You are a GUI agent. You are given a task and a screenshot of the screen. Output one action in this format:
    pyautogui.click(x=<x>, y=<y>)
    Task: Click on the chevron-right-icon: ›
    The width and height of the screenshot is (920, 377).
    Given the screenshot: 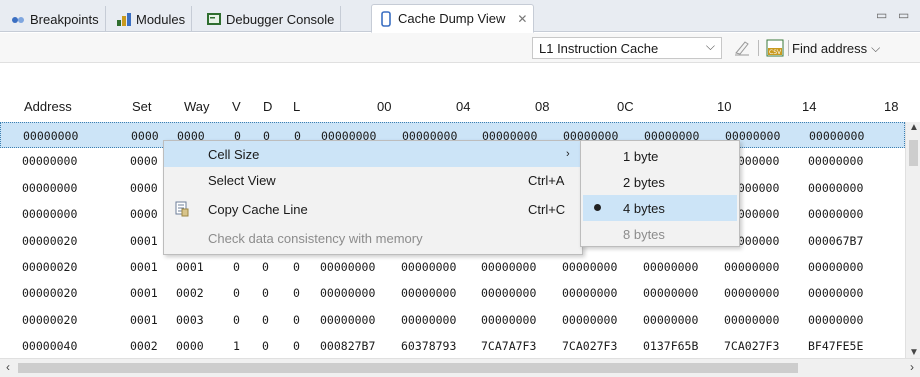 What is the action you would take?
    pyautogui.click(x=568, y=154)
    